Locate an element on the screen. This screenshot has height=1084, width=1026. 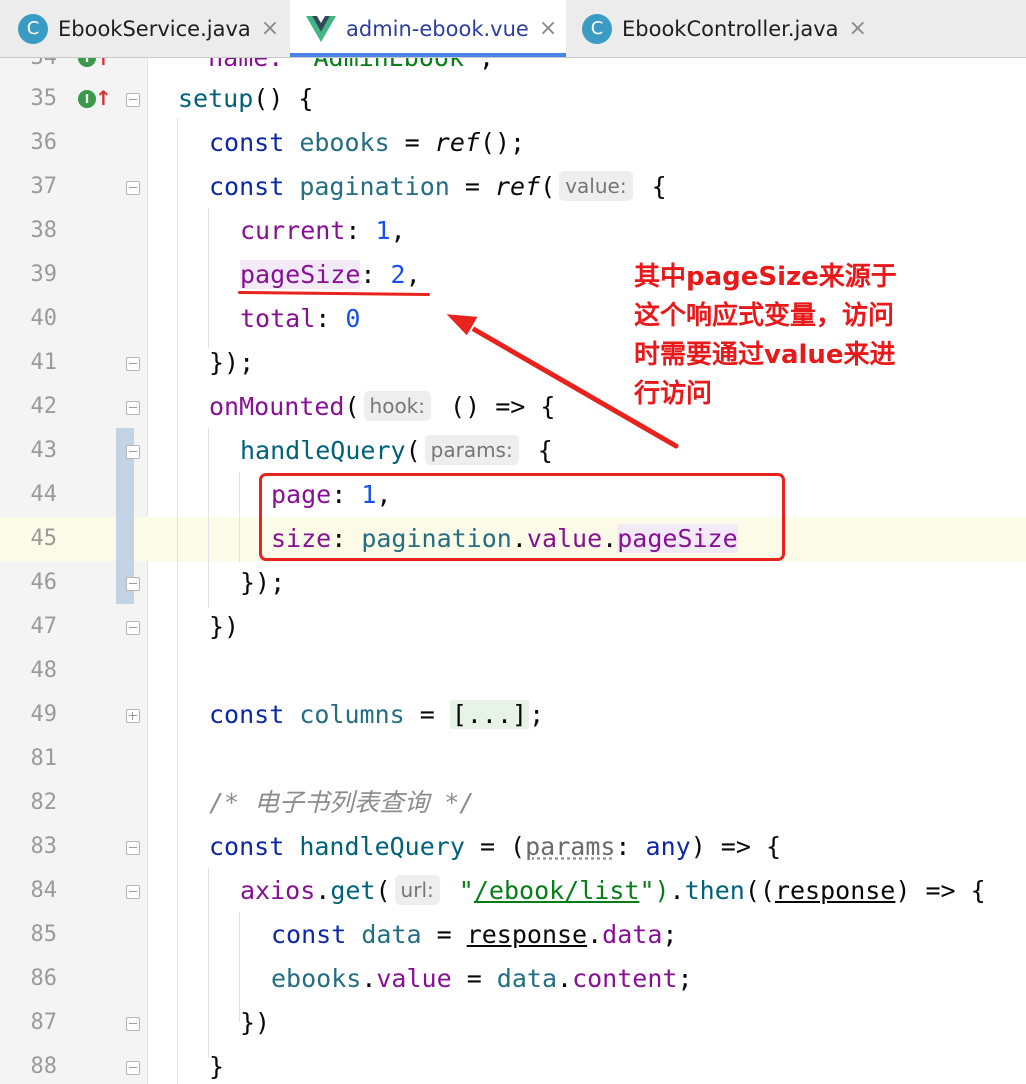
annotation-note-line: 这个响应式变量，访问 is located at coordinates (764, 316).